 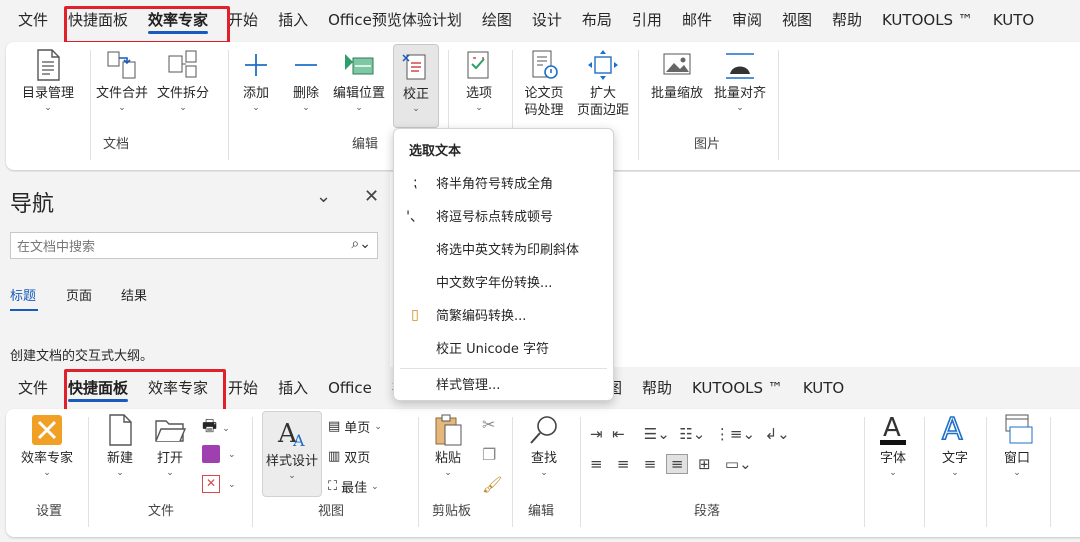 What do you see at coordinates (777, 434) in the screenshot?
I see `line-break-icon: ↲⌄` at bounding box center [777, 434].